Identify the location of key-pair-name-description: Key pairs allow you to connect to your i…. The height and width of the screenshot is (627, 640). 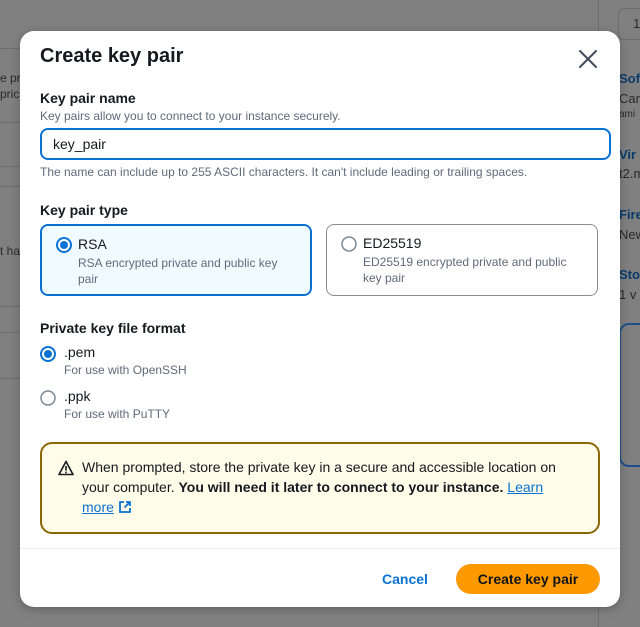
(190, 116).